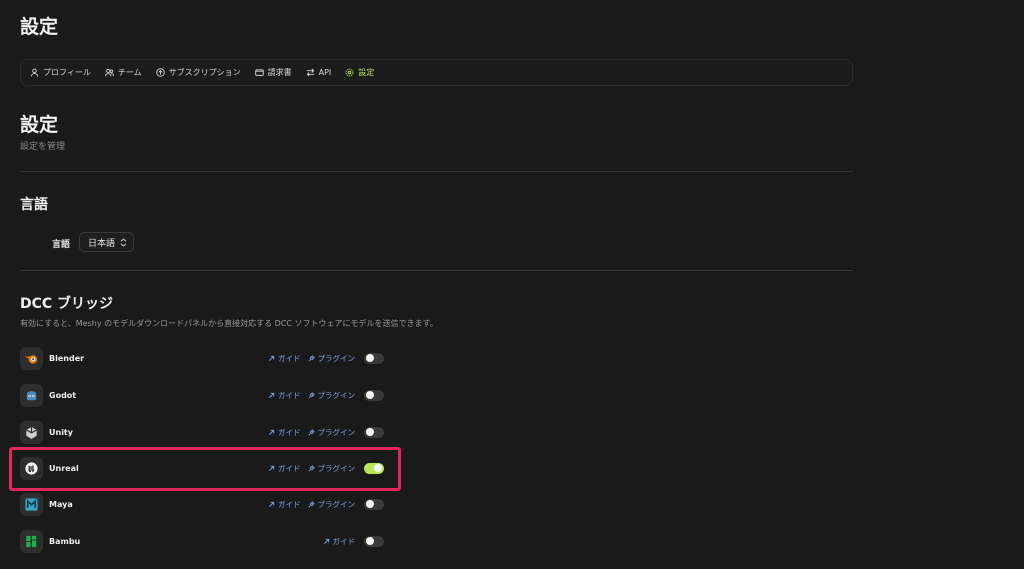 This screenshot has height=569, width=1024. What do you see at coordinates (349, 72) in the screenshot?
I see `gear-icon` at bounding box center [349, 72].